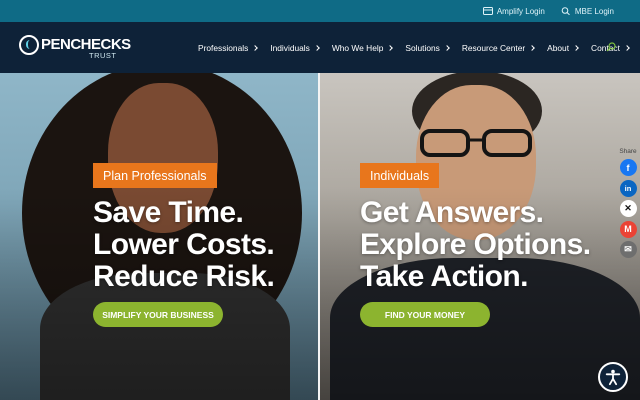 The height and width of the screenshot is (400, 640). I want to click on nav-item-label: About, so click(558, 47).